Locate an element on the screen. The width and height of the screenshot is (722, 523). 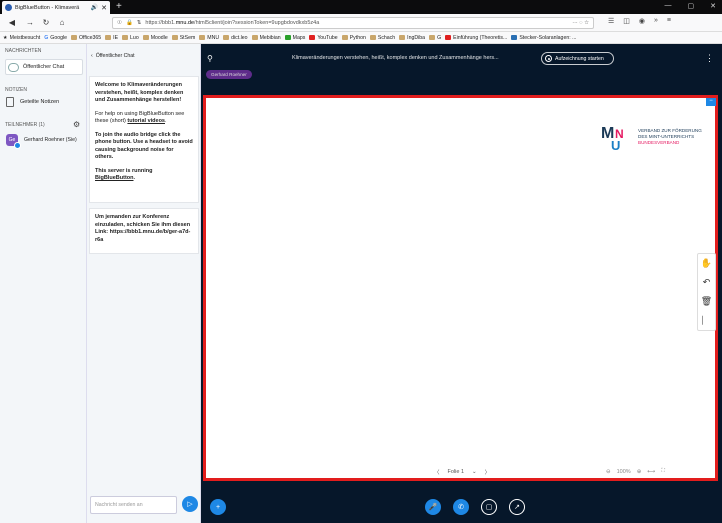
server-text: This server is running BigBlueButton. is located at coordinates (124, 174).